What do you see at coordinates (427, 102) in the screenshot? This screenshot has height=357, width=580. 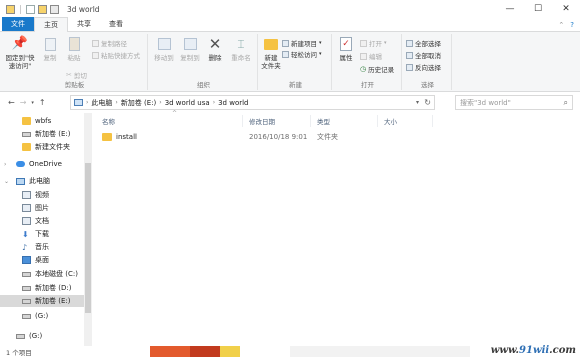 I see `refresh-icon: ↻` at bounding box center [427, 102].